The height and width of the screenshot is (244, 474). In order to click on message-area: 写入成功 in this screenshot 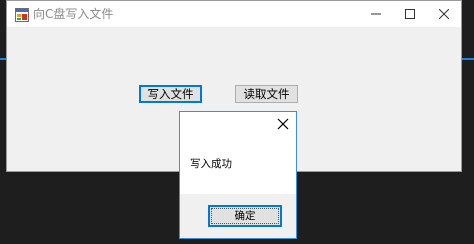, I will do `click(238, 153)`.